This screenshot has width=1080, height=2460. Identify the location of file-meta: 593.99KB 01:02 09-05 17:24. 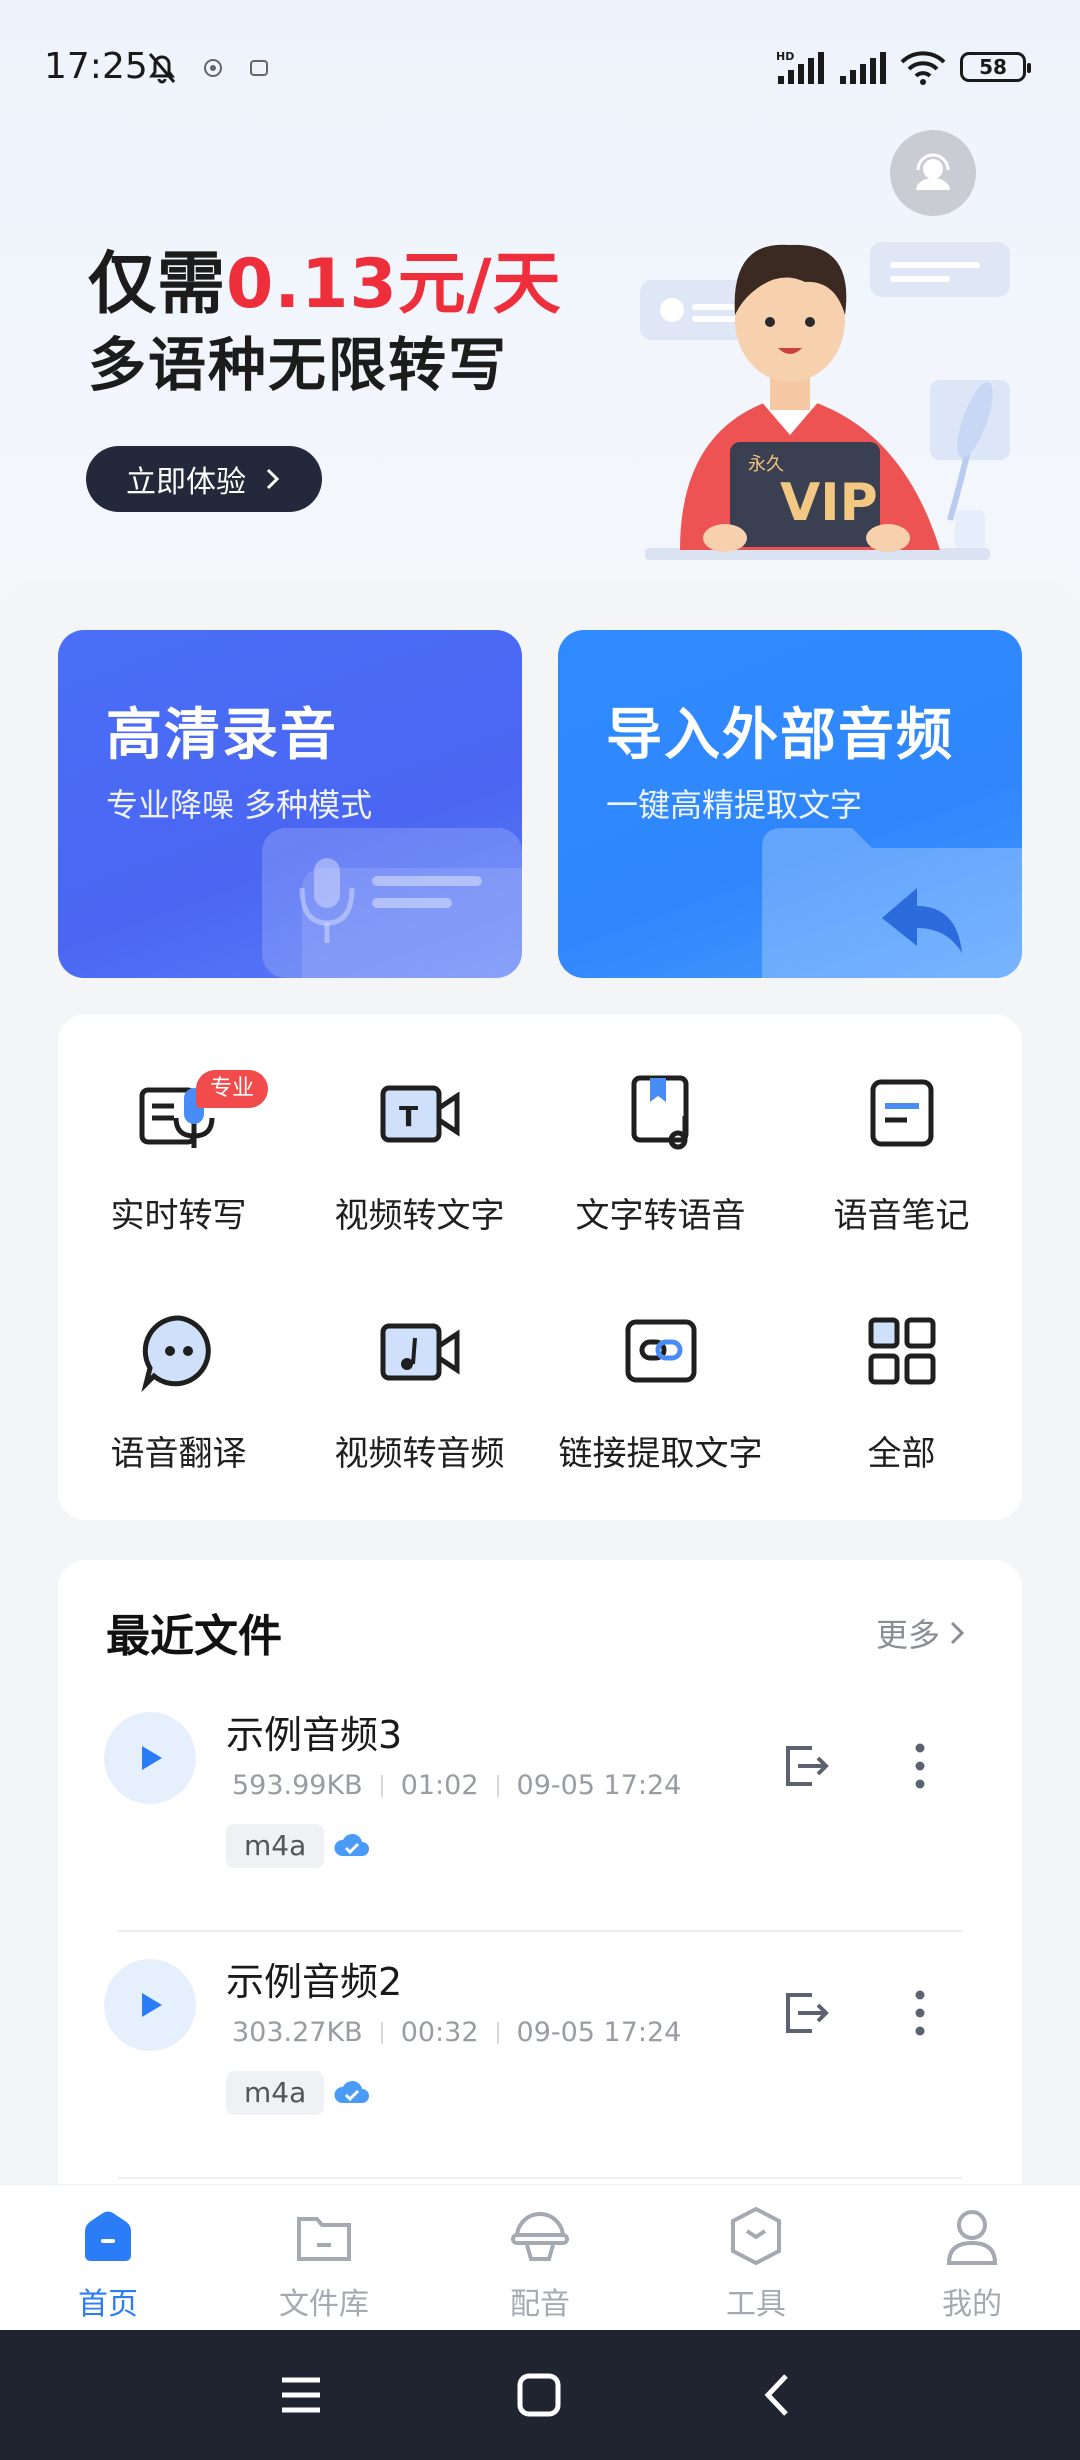
(456, 1785).